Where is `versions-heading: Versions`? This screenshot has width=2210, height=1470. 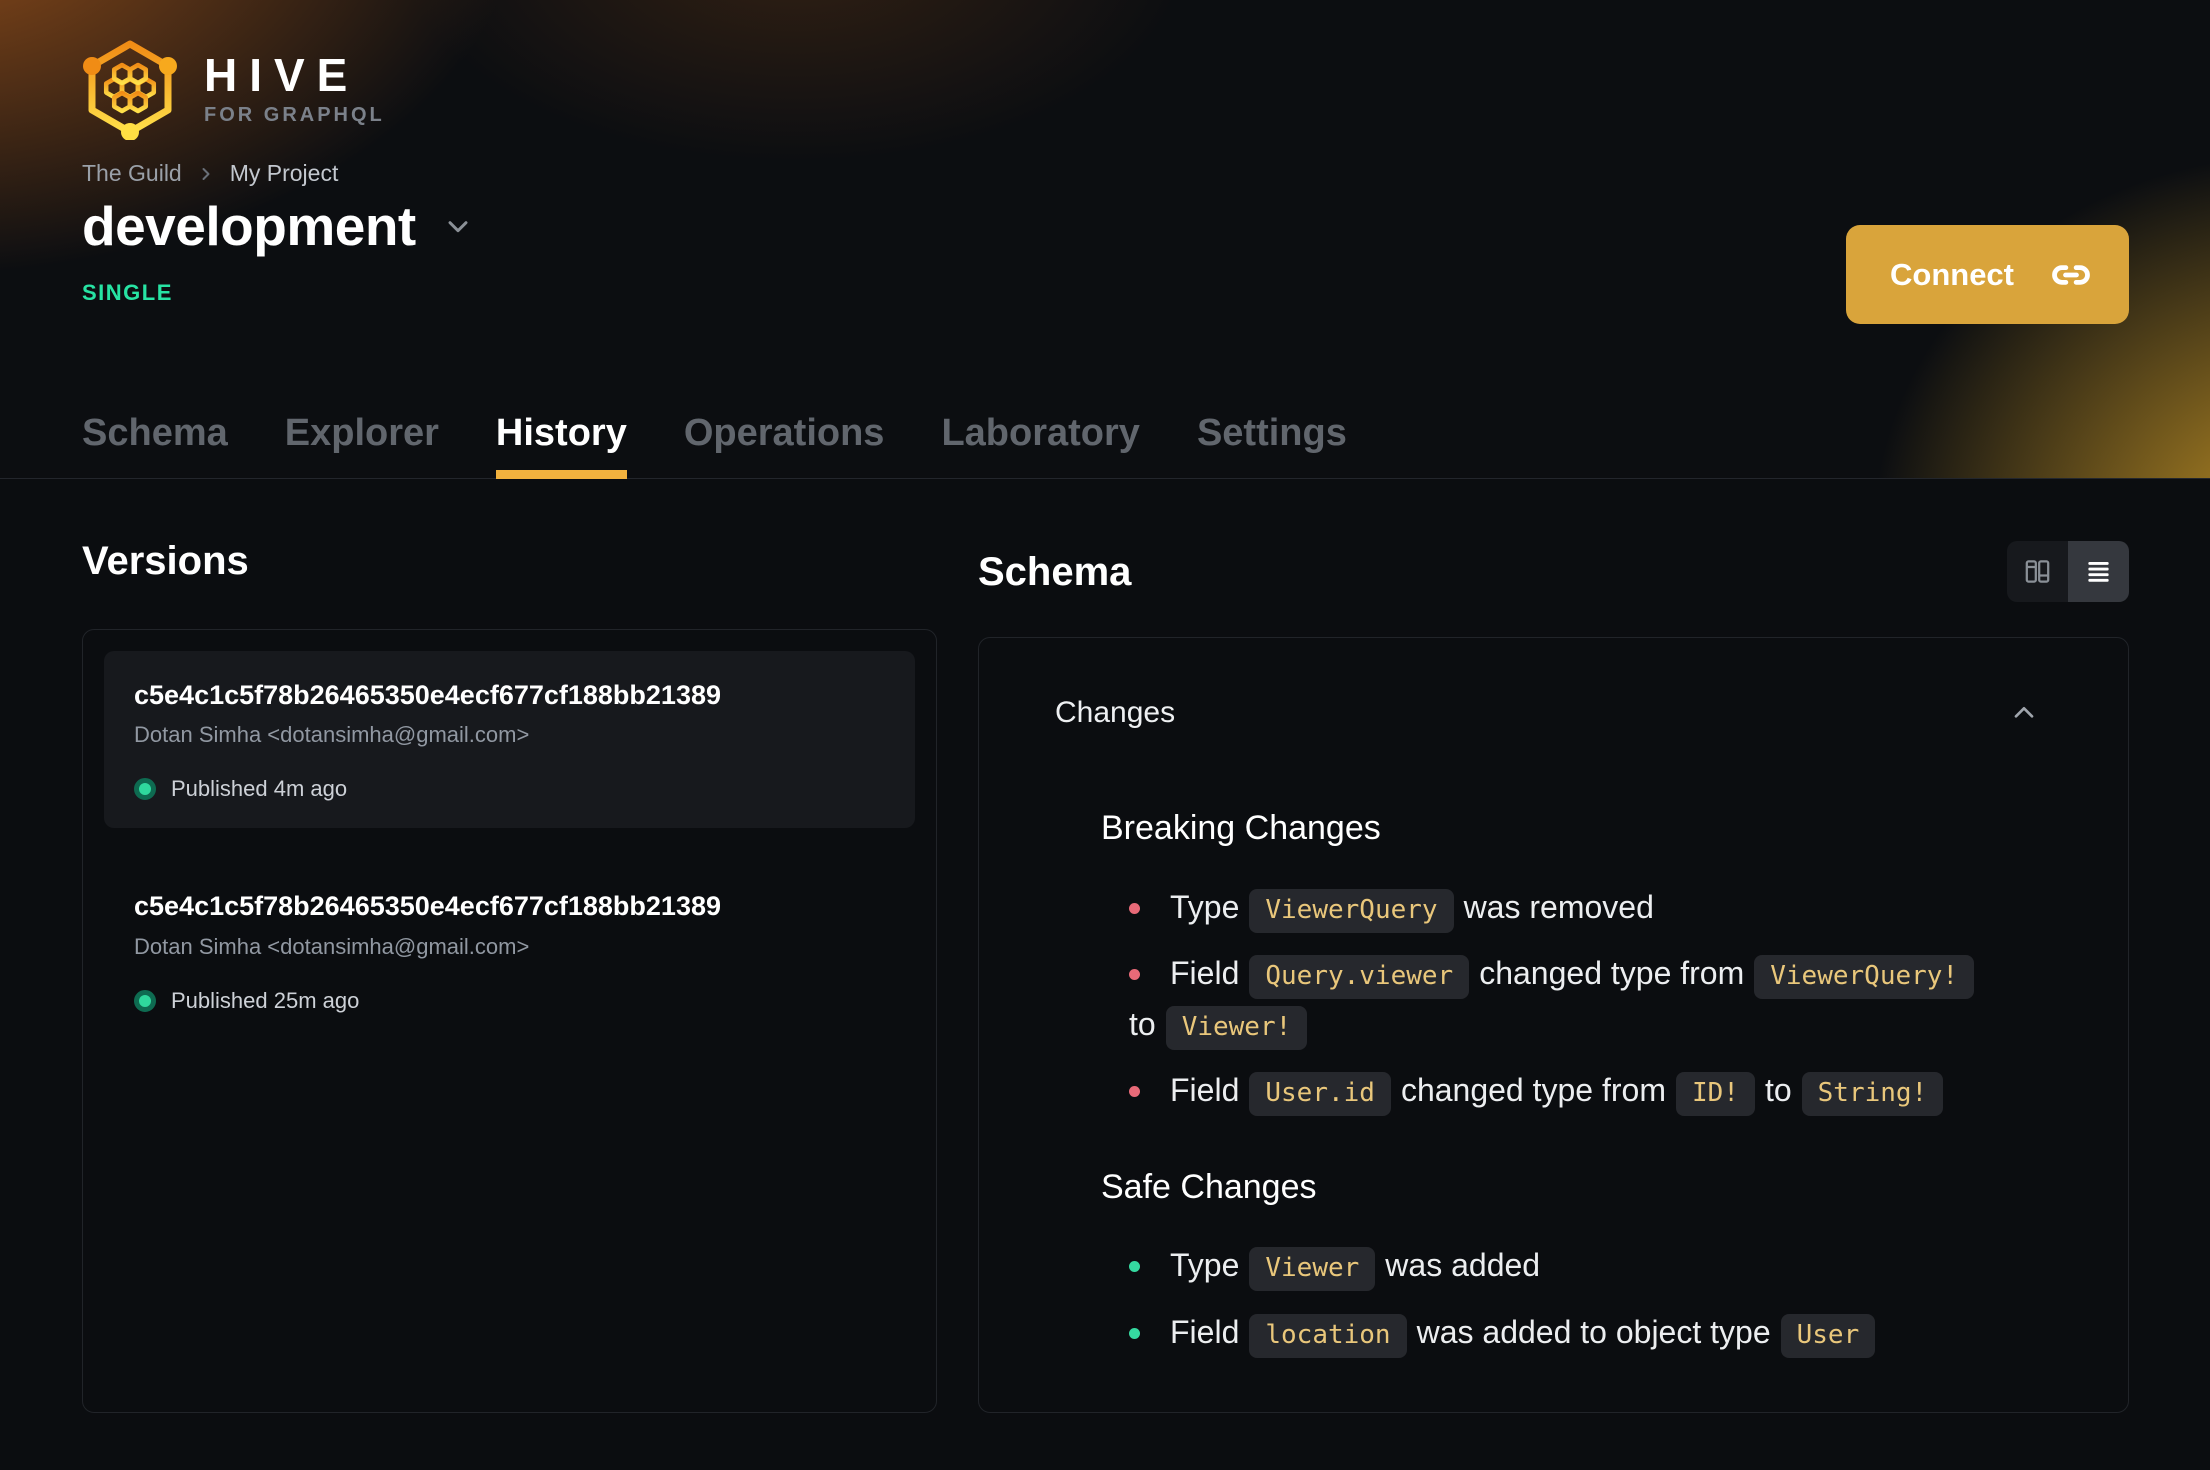 versions-heading: Versions is located at coordinates (165, 561).